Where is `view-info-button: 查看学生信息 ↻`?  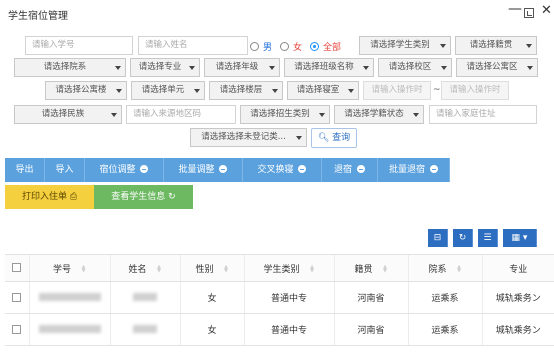 view-info-button: 查看学生信息 ↻ is located at coordinates (143, 197).